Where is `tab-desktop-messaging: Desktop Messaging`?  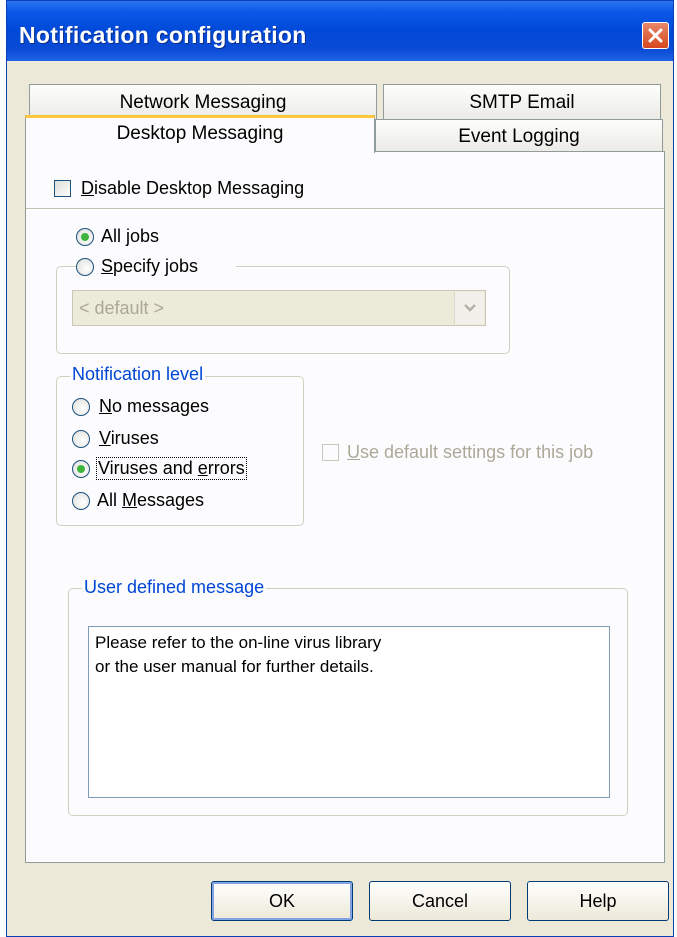 tab-desktop-messaging: Desktop Messaging is located at coordinates (200, 134).